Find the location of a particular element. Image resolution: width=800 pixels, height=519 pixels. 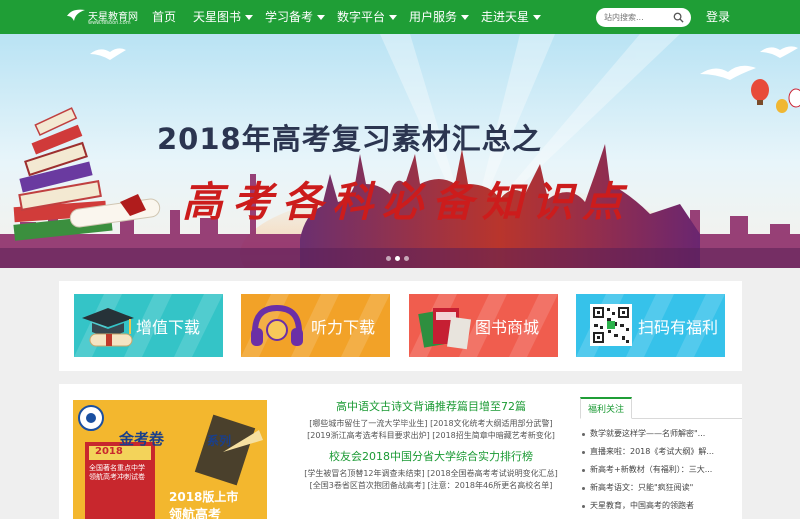

news-sub-links: [学生被冒名顶替12年调查未结束] [2018全国卷高考考试说明变化汇总] is located at coordinates (431, 474).